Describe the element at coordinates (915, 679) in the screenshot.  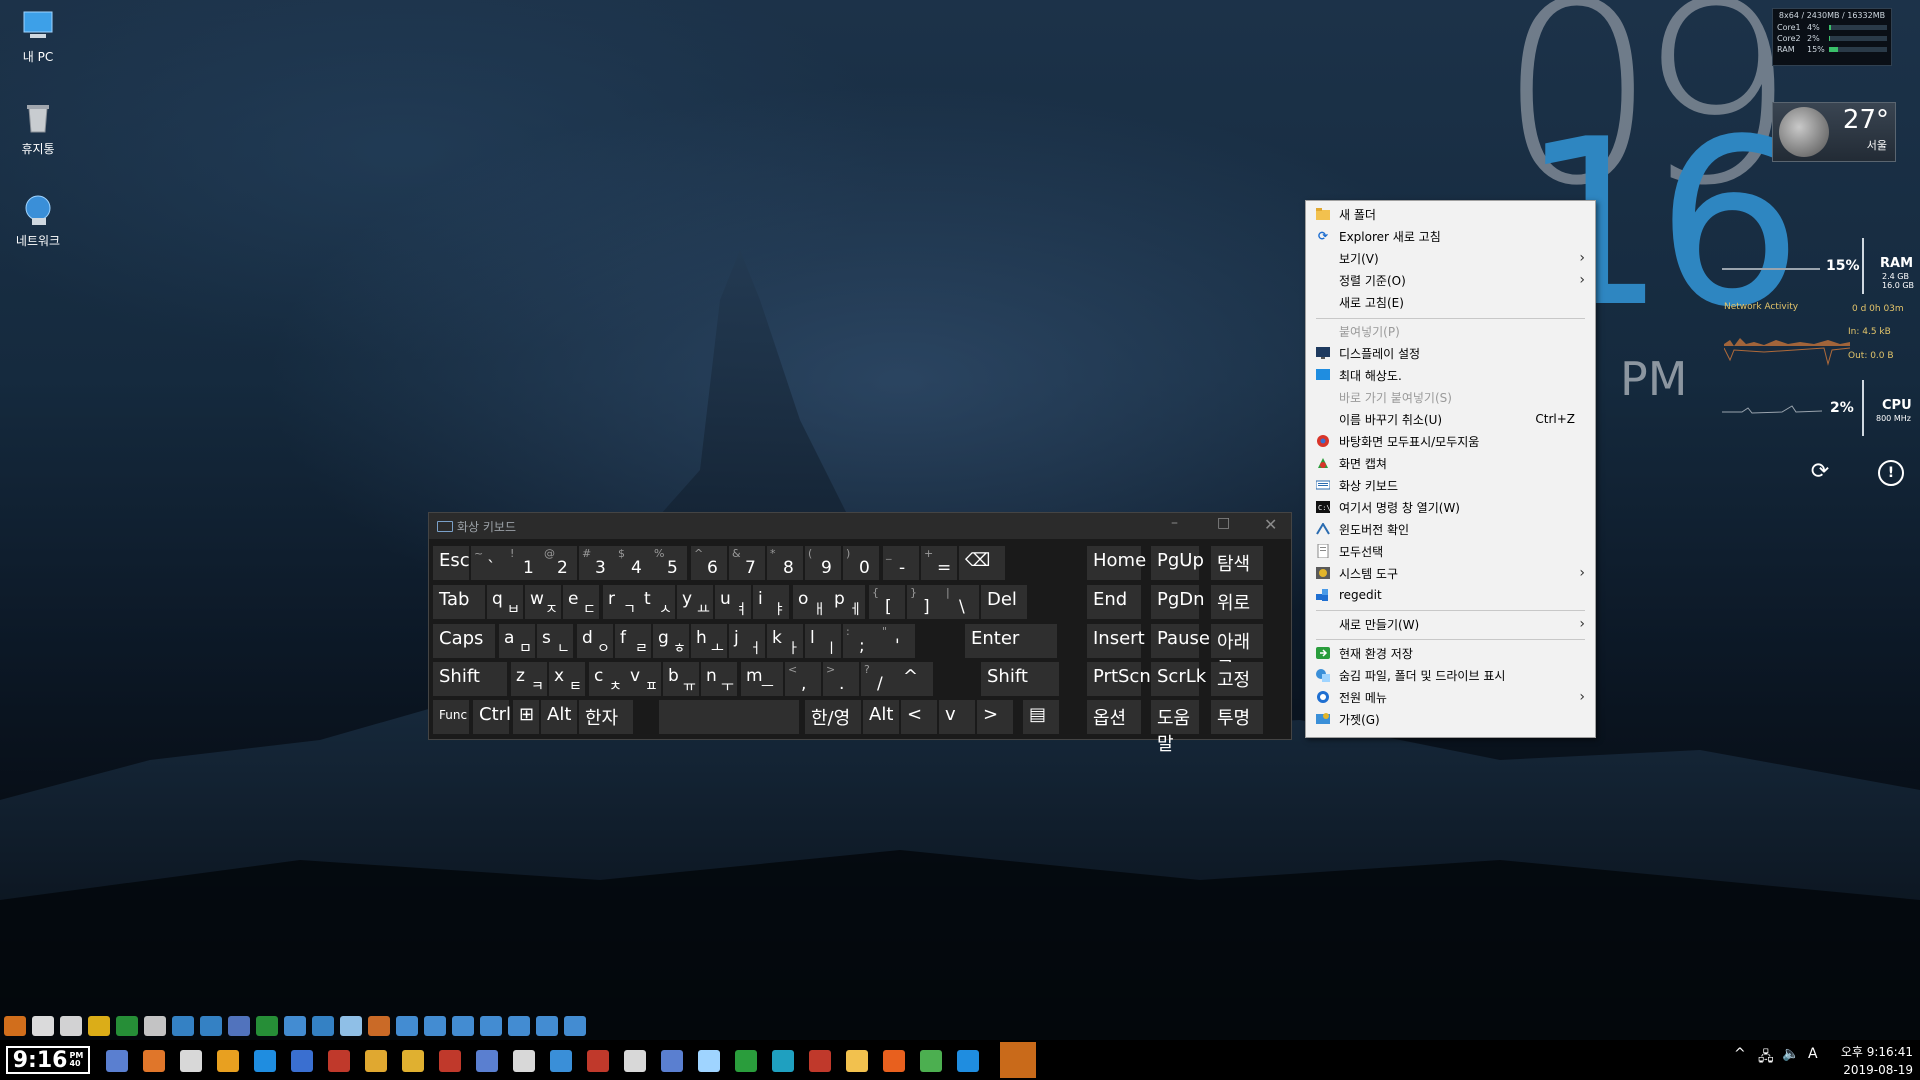
I see `osk-key: ^` at that location.